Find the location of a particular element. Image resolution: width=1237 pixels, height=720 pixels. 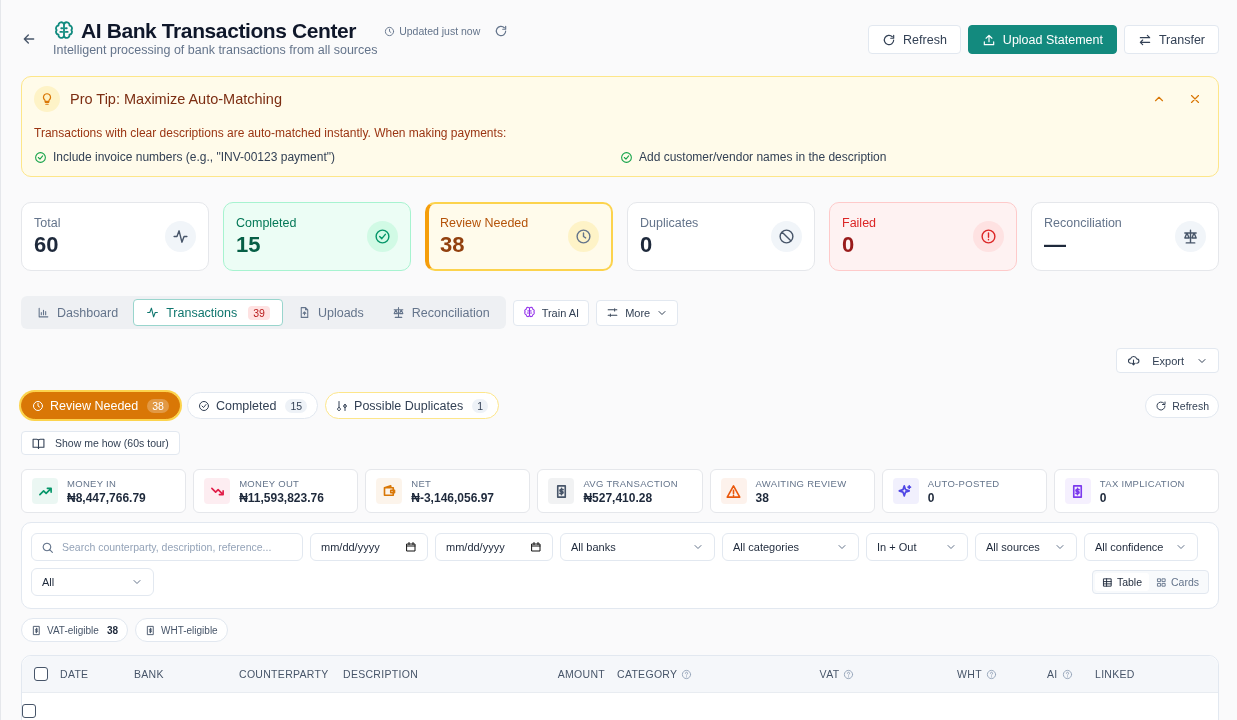

lightbulb-icon is located at coordinates (47, 99).